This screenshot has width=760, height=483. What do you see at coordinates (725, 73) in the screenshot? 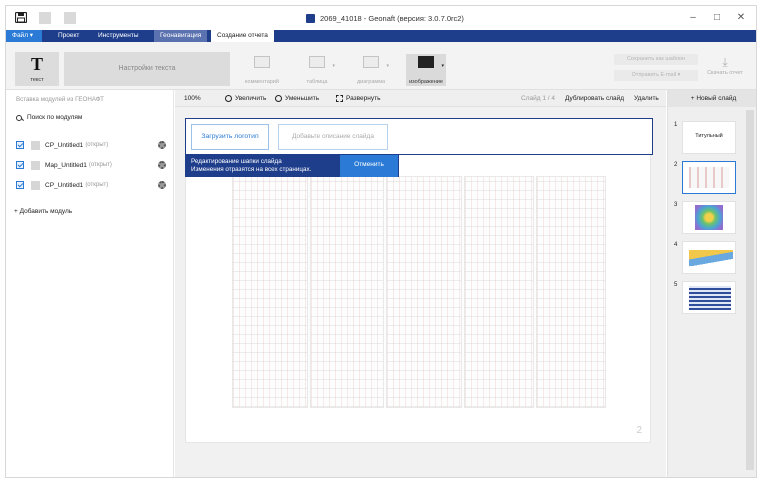
I see `download-report-label: Скачать отчет` at bounding box center [725, 73].